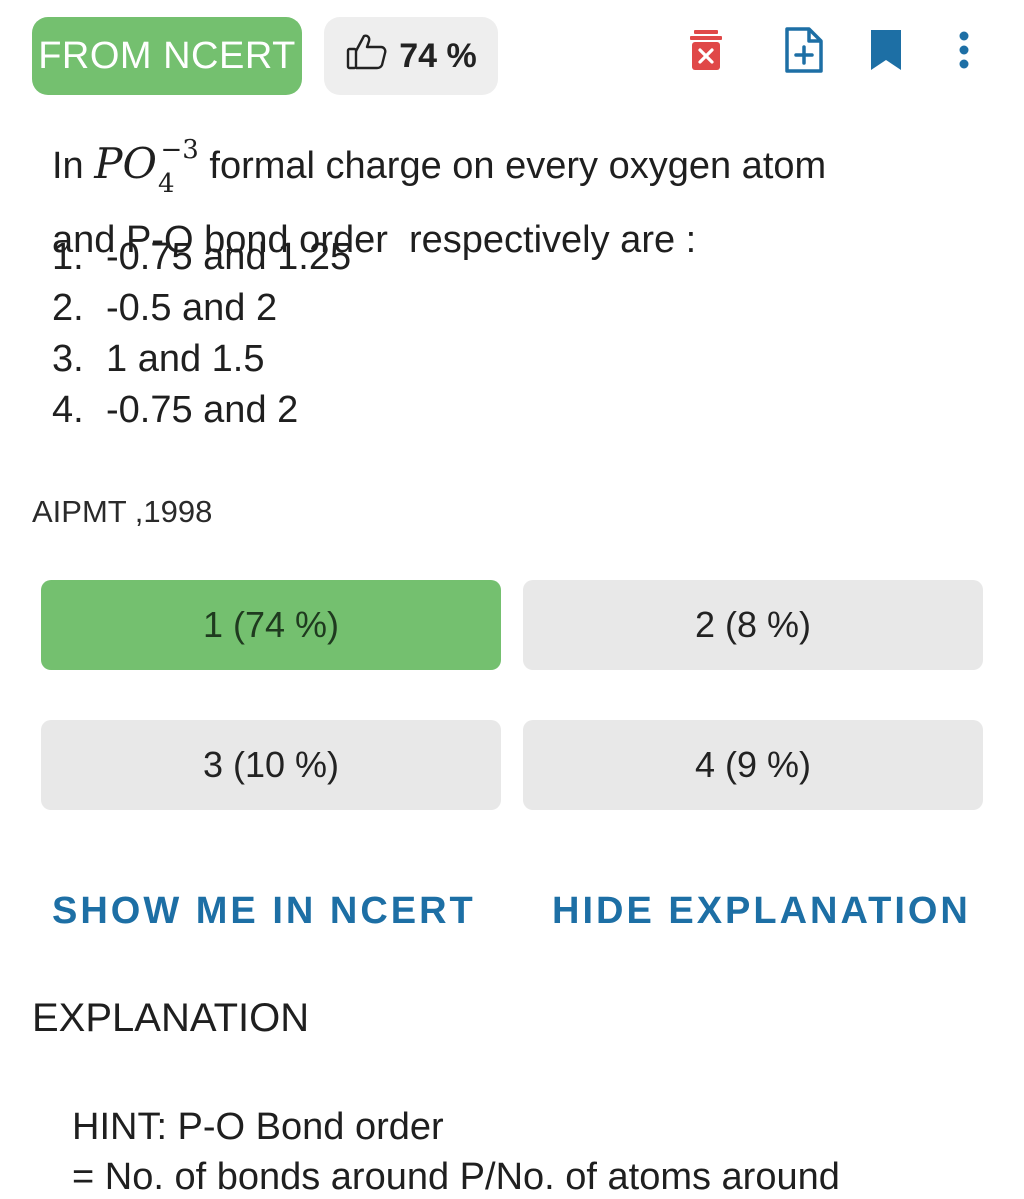 This screenshot has height=1199, width=1024. What do you see at coordinates (68, 359) in the screenshot?
I see `option-number: 3.` at bounding box center [68, 359].